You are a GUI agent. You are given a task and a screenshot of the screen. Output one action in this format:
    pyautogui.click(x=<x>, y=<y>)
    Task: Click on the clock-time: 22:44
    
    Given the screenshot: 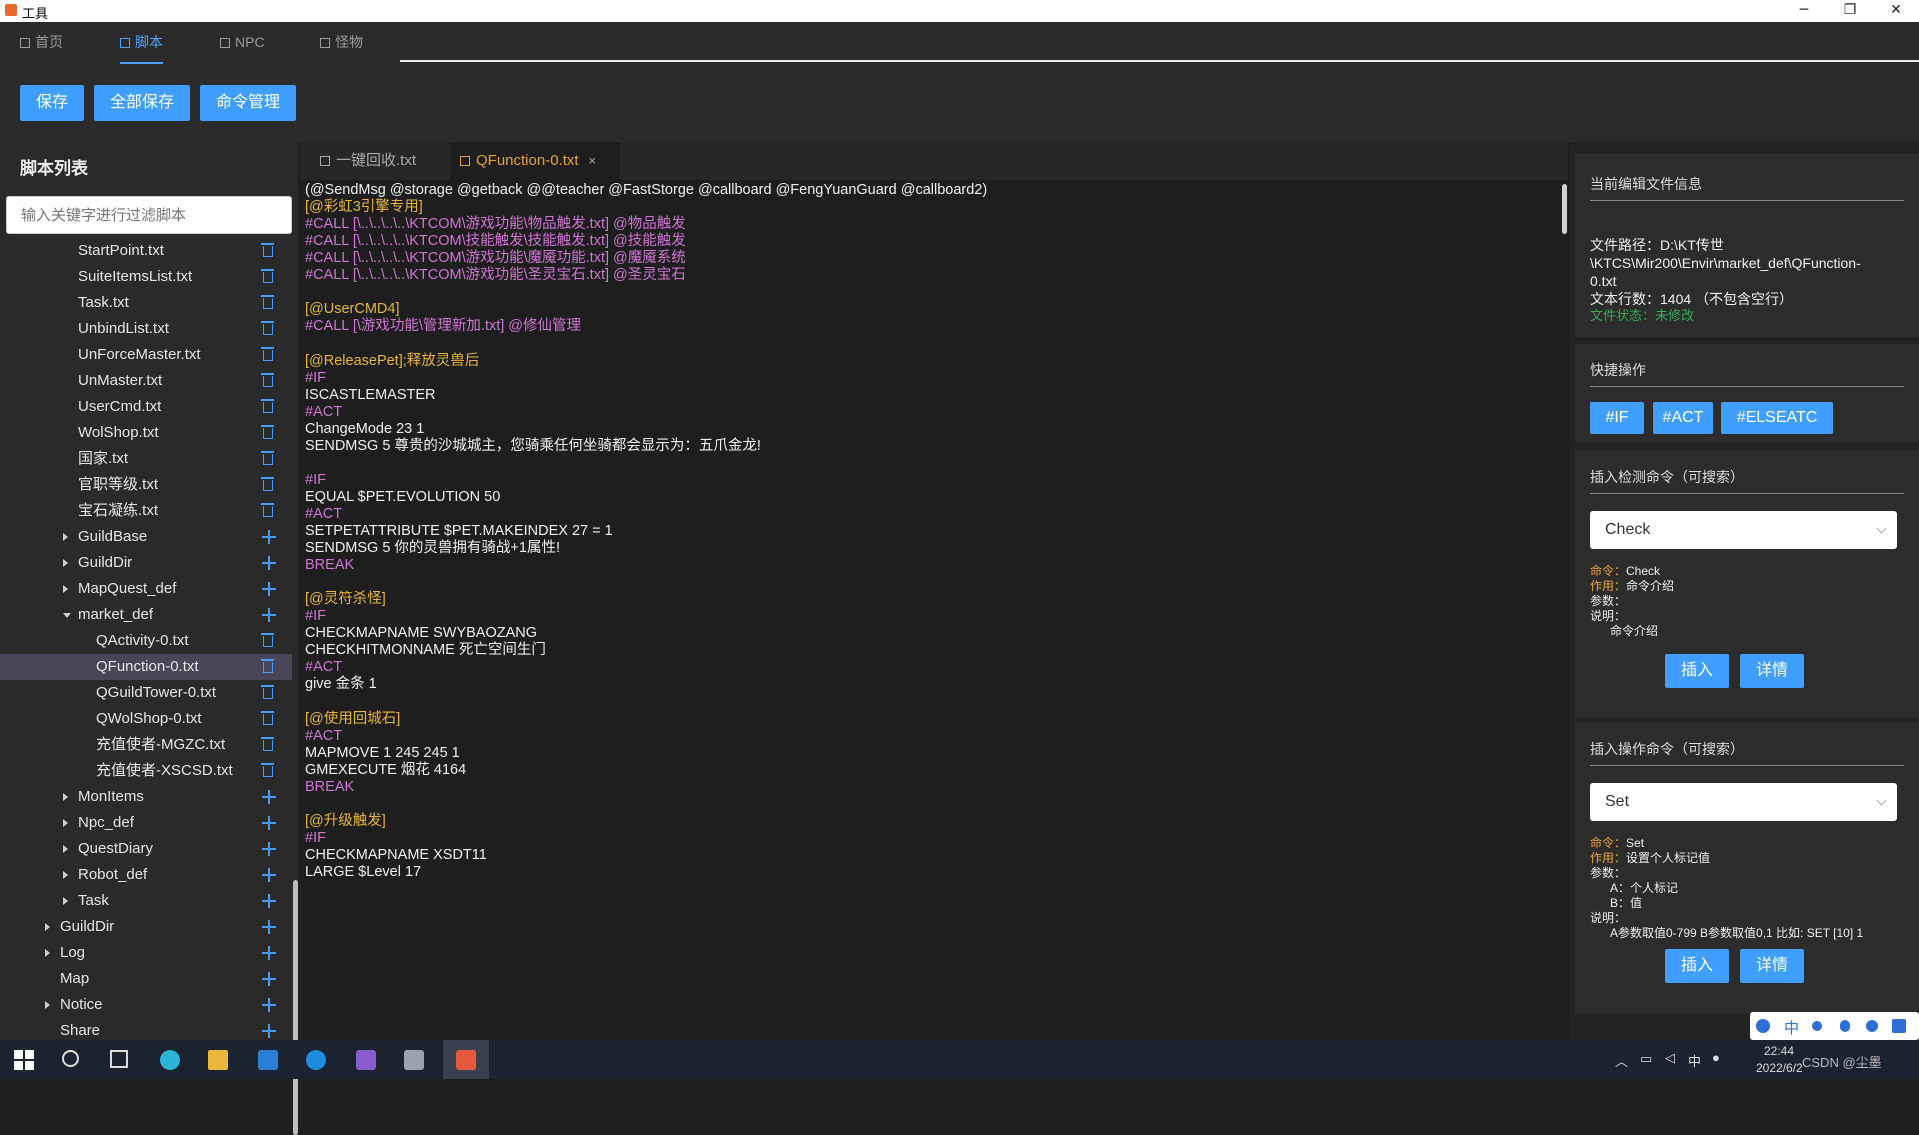 What is the action you would take?
    pyautogui.click(x=1779, y=1051)
    